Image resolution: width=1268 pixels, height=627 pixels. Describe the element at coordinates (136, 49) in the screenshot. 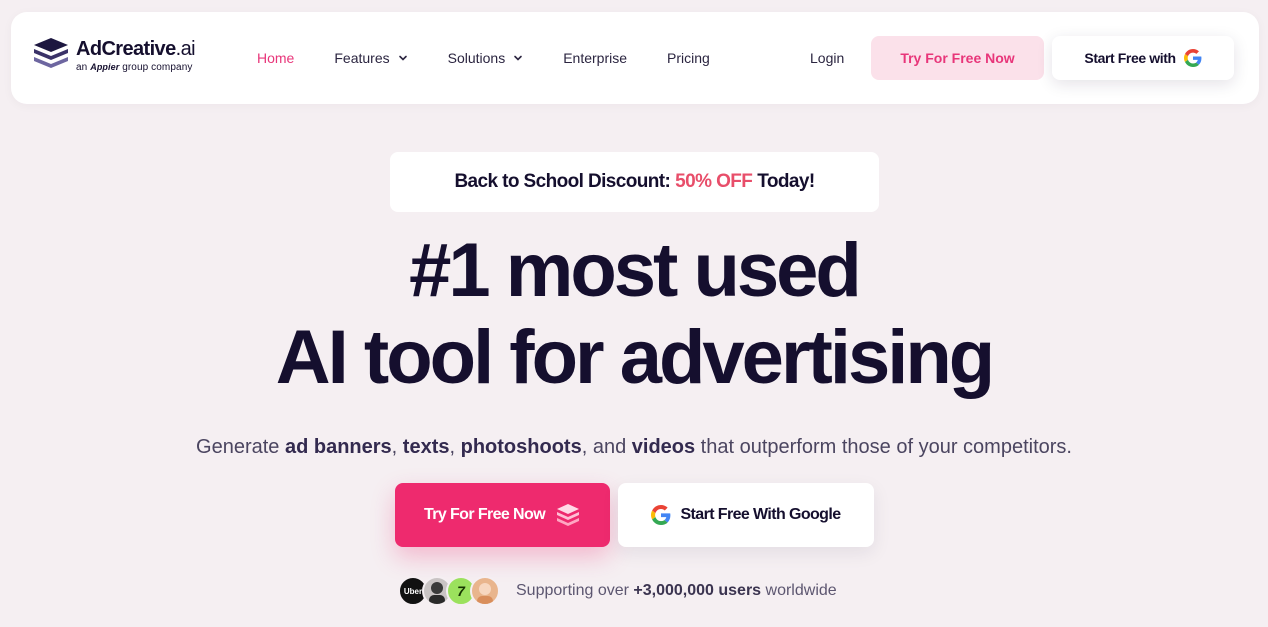

I see `brand-name: AdCreative.ai` at that location.